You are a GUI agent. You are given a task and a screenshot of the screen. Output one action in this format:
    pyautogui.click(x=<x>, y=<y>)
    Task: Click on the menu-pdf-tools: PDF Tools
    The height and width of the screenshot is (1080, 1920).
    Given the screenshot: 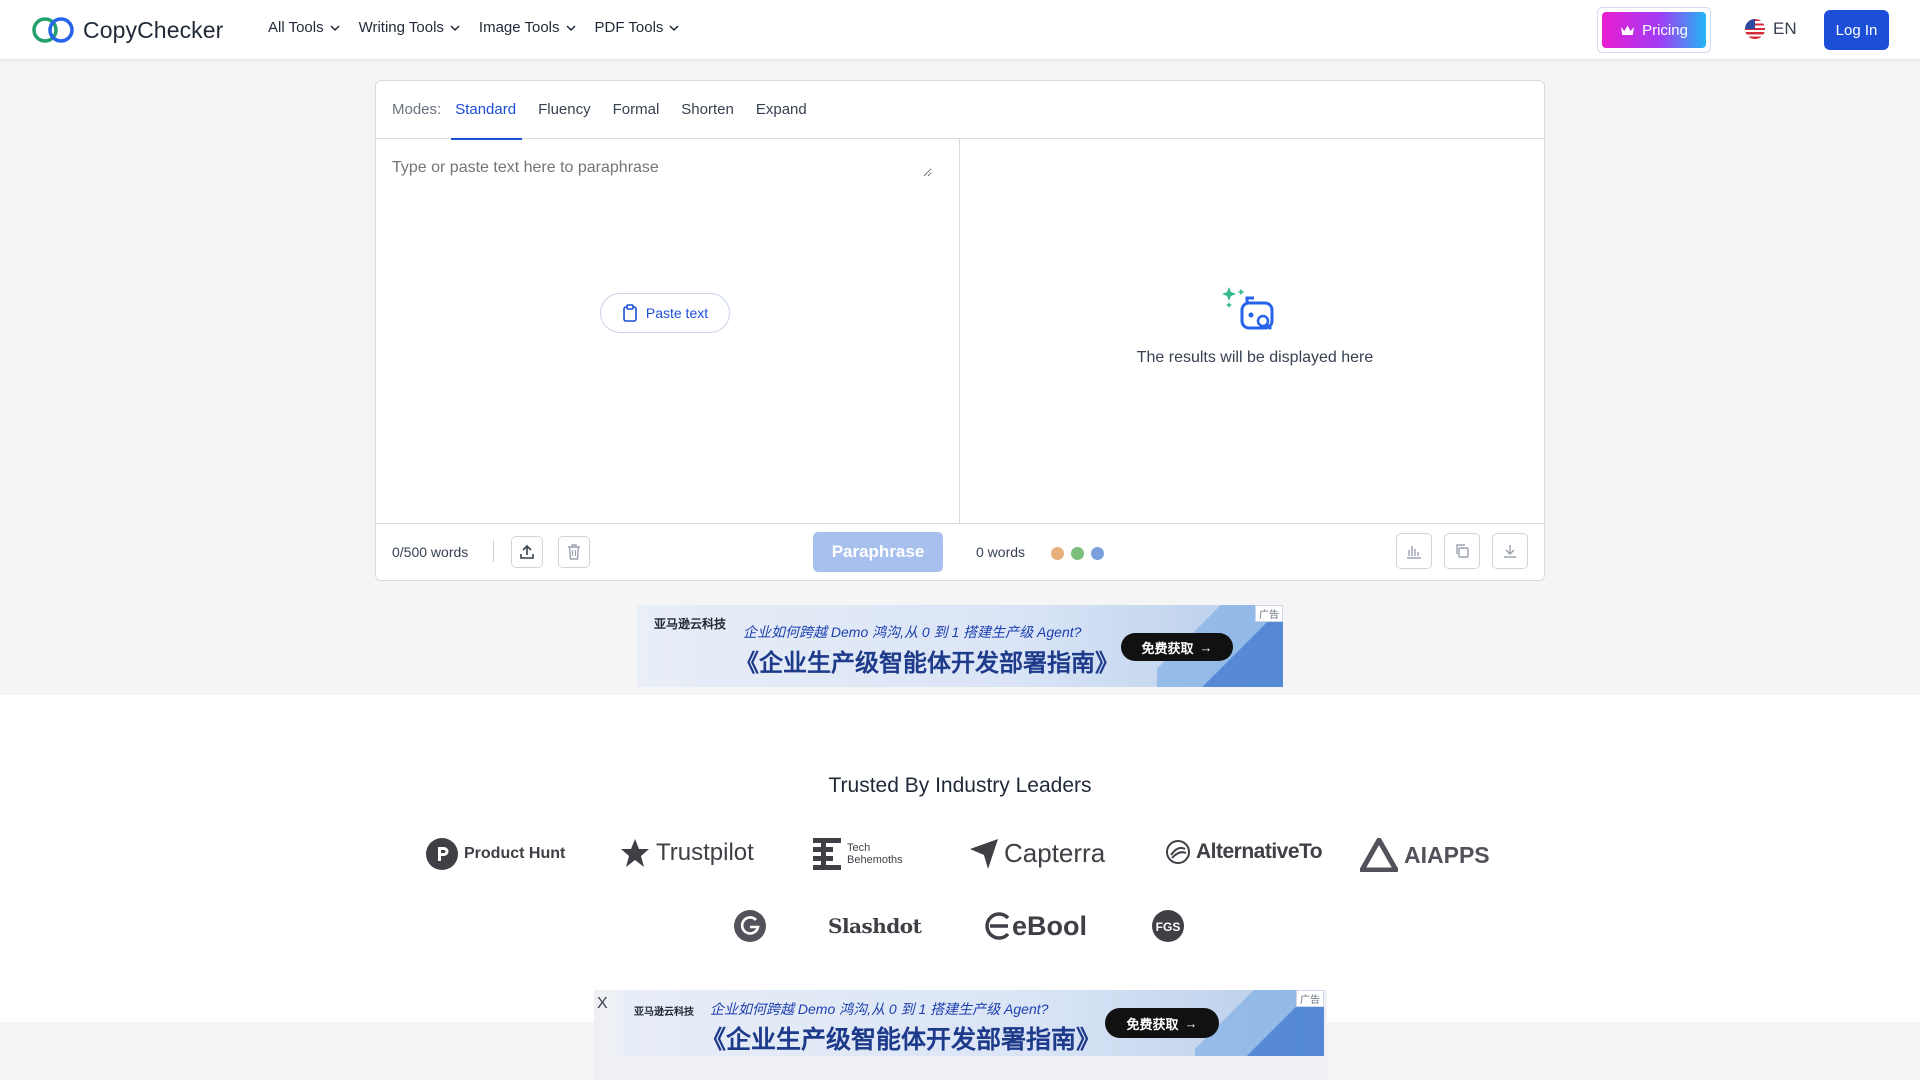 What is the action you would take?
    pyautogui.click(x=638, y=27)
    